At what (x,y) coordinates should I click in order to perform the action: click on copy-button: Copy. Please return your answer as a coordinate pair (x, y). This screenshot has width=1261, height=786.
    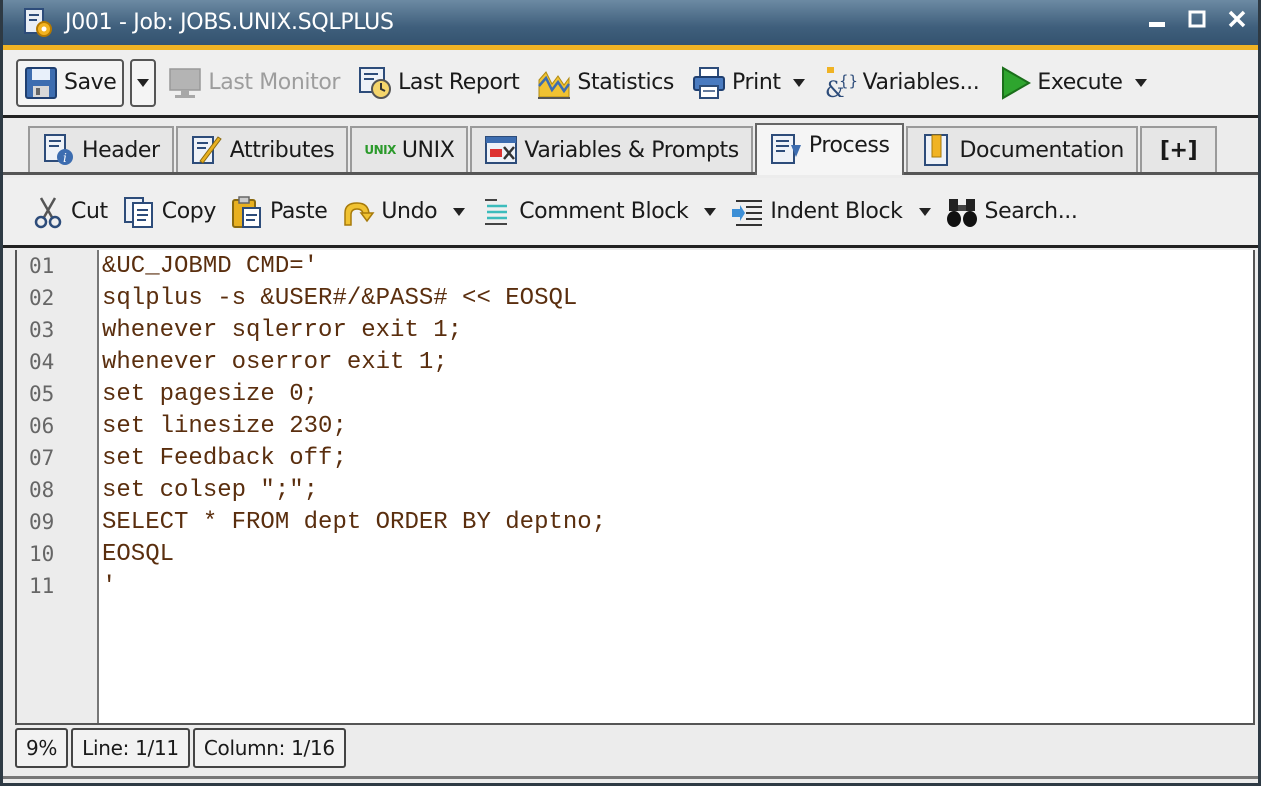
    Looking at the image, I should click on (169, 212).